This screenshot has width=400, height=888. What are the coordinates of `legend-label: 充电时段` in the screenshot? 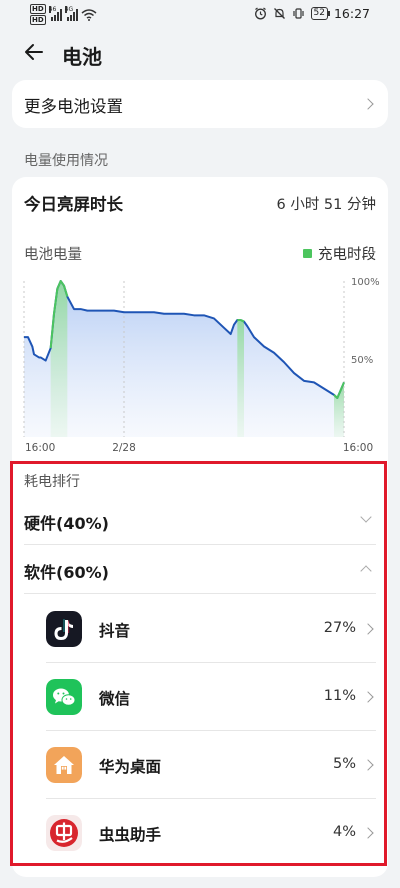 It's located at (347, 255).